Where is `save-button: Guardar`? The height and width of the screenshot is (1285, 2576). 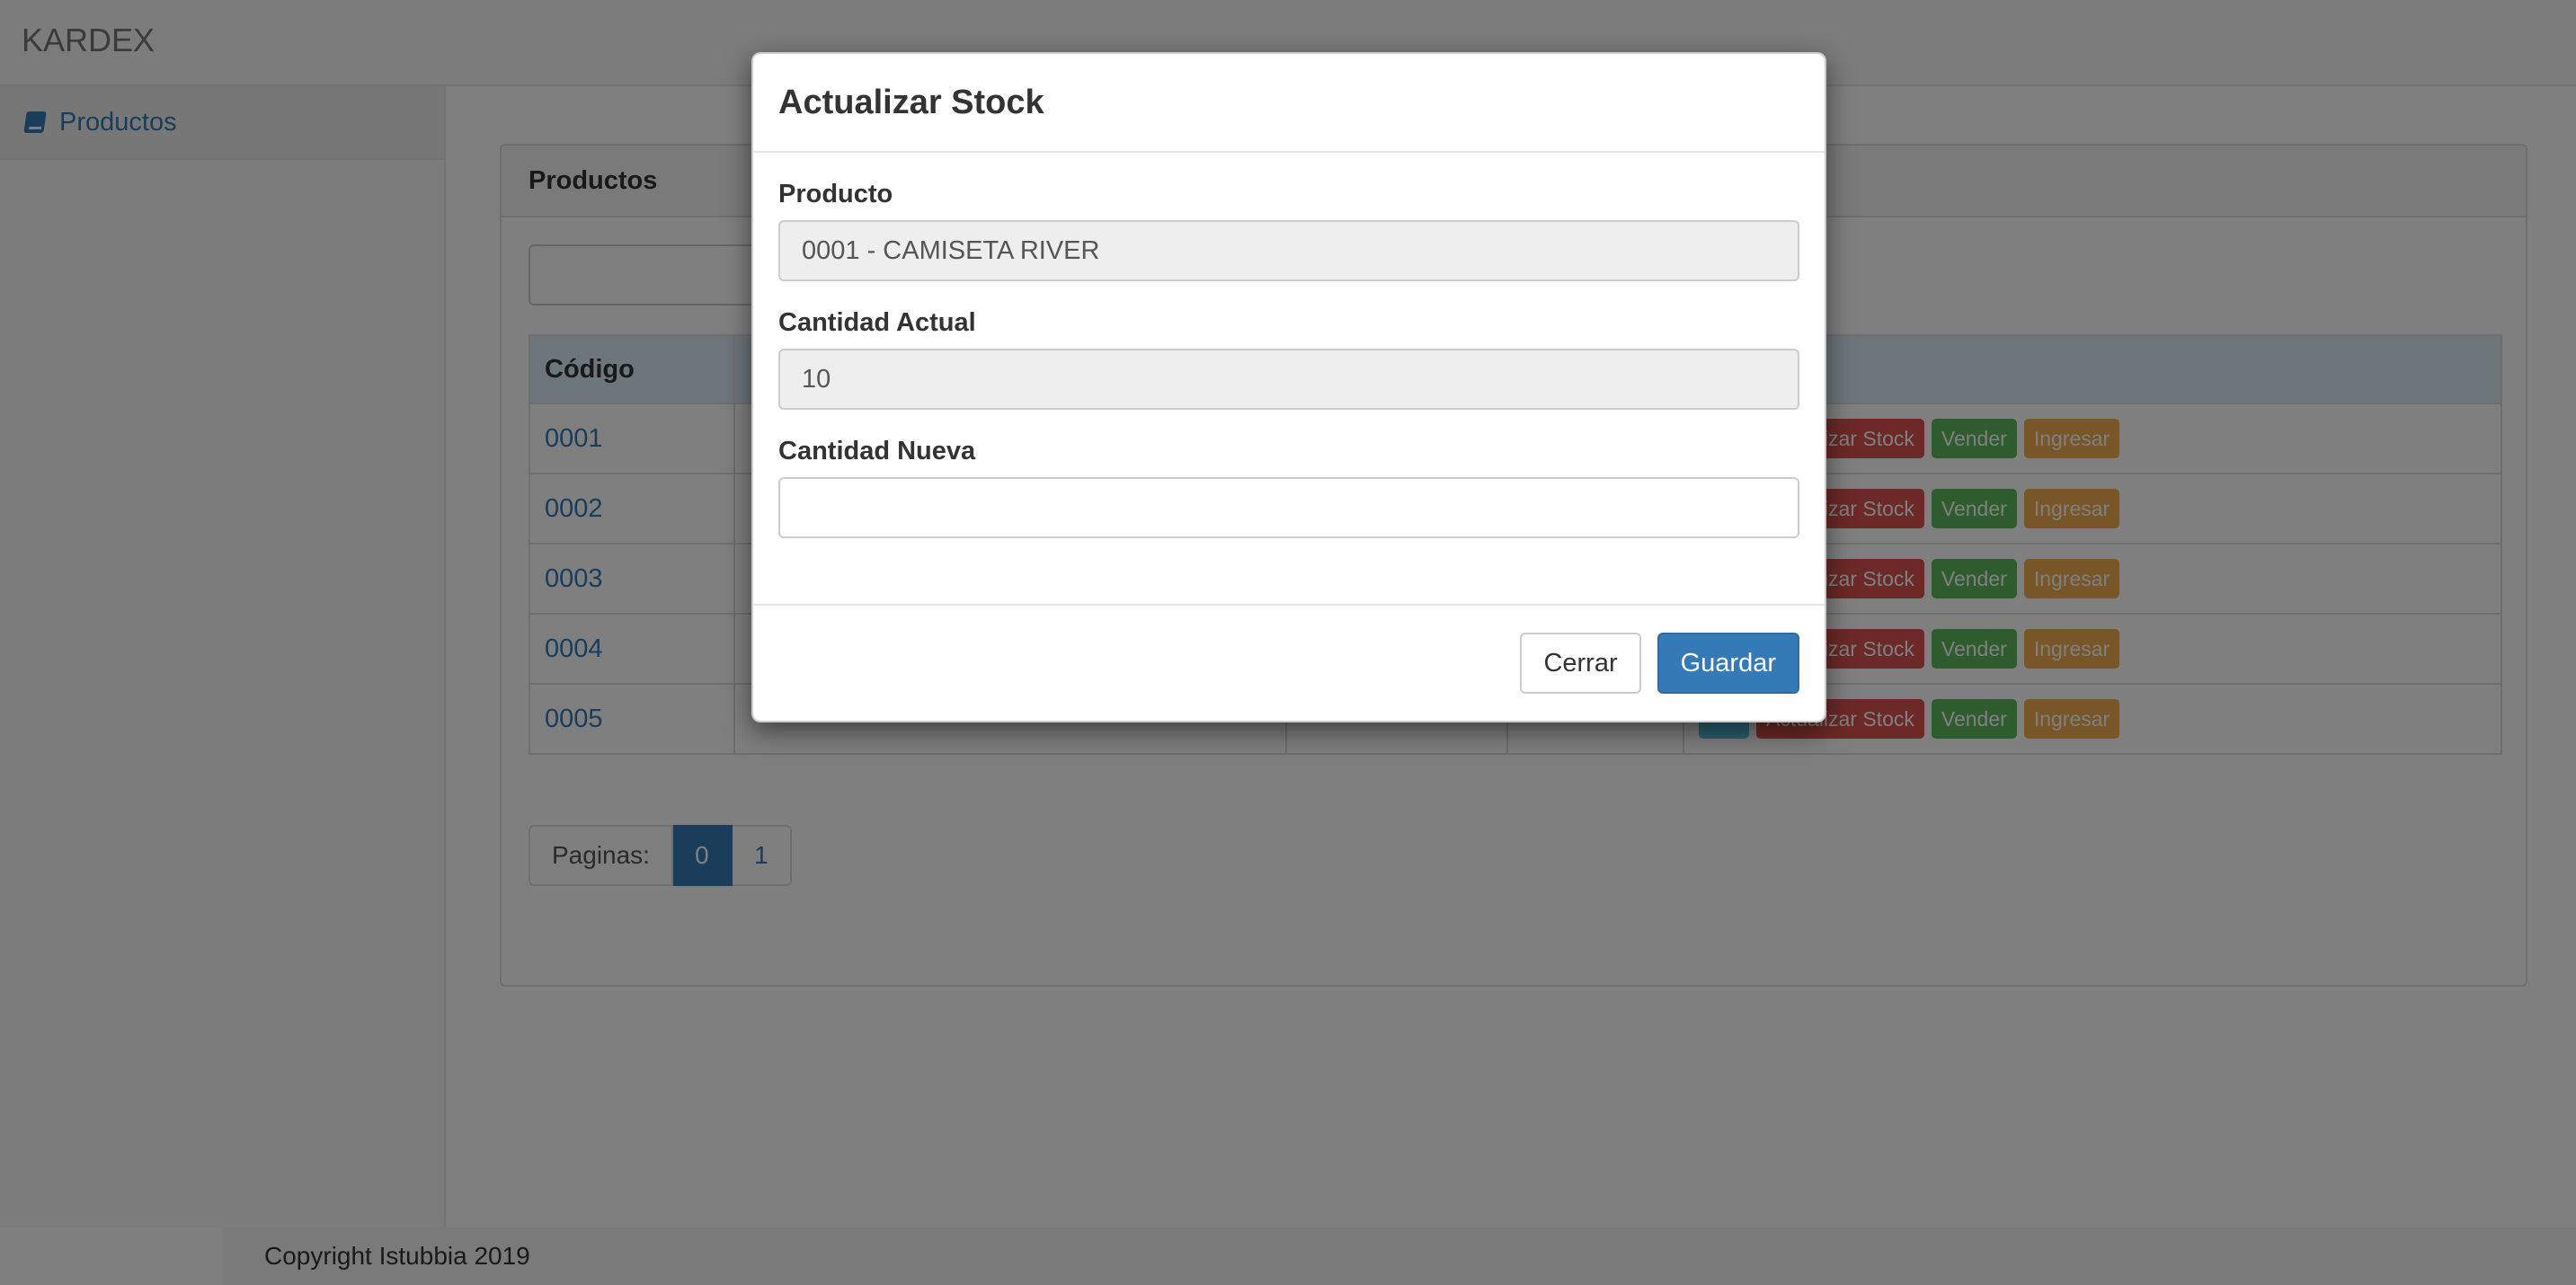
save-button: Guardar is located at coordinates (1728, 663).